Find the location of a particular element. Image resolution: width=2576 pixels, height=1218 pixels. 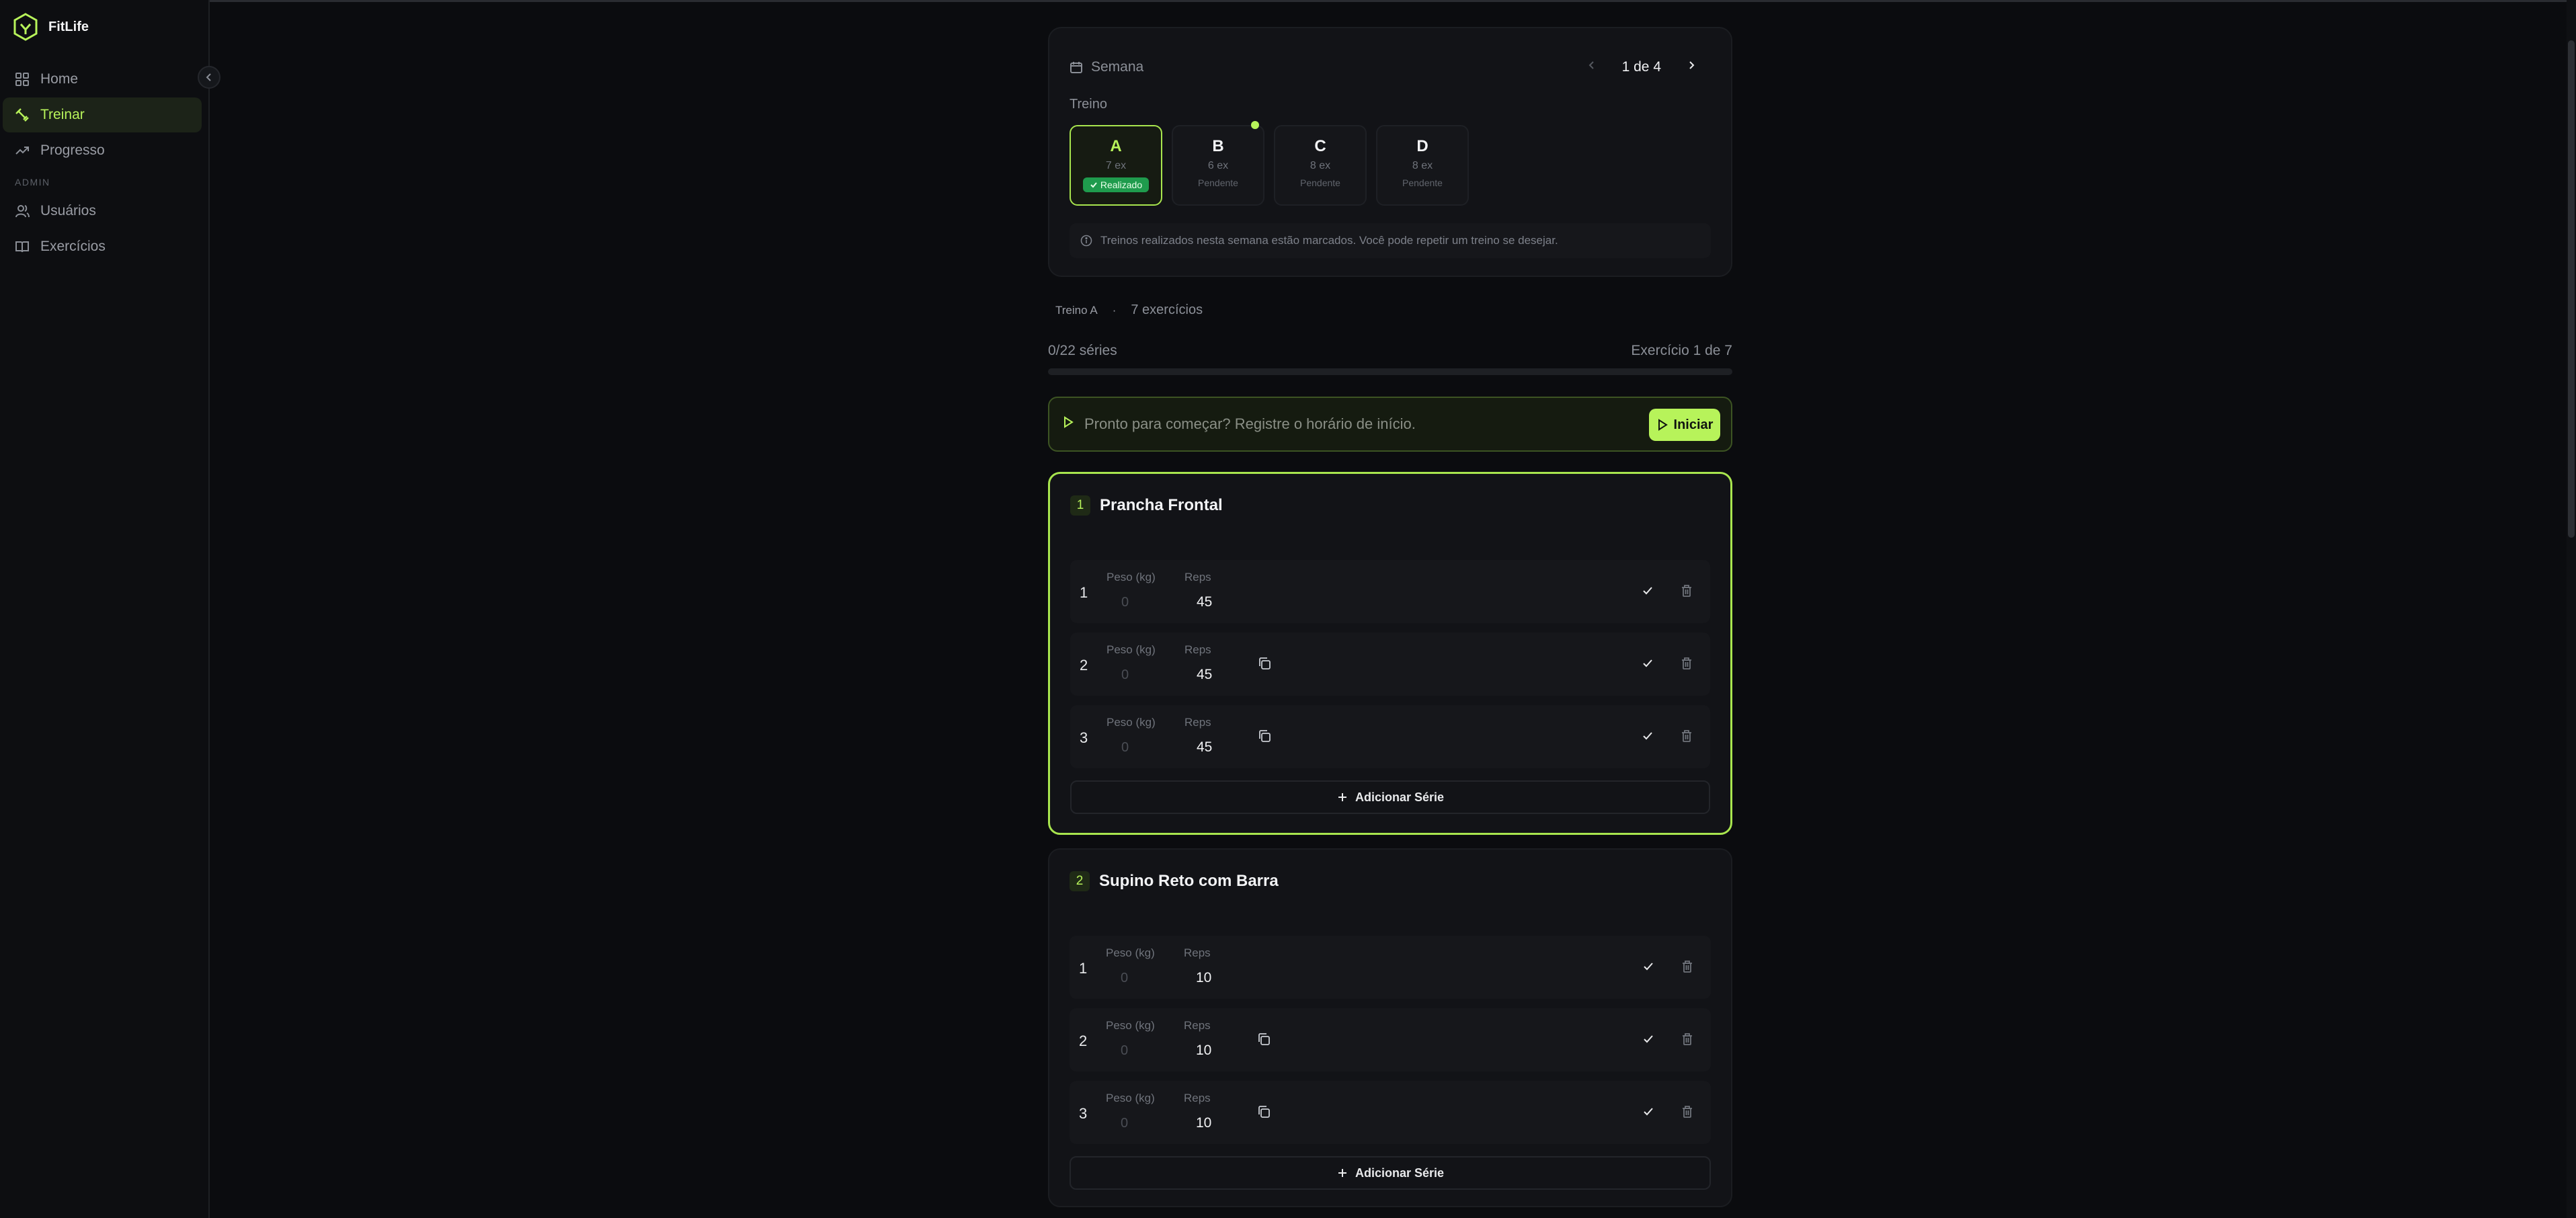

set-row: 1 Peso (kg) Reps 0 45 is located at coordinates (1390, 591).